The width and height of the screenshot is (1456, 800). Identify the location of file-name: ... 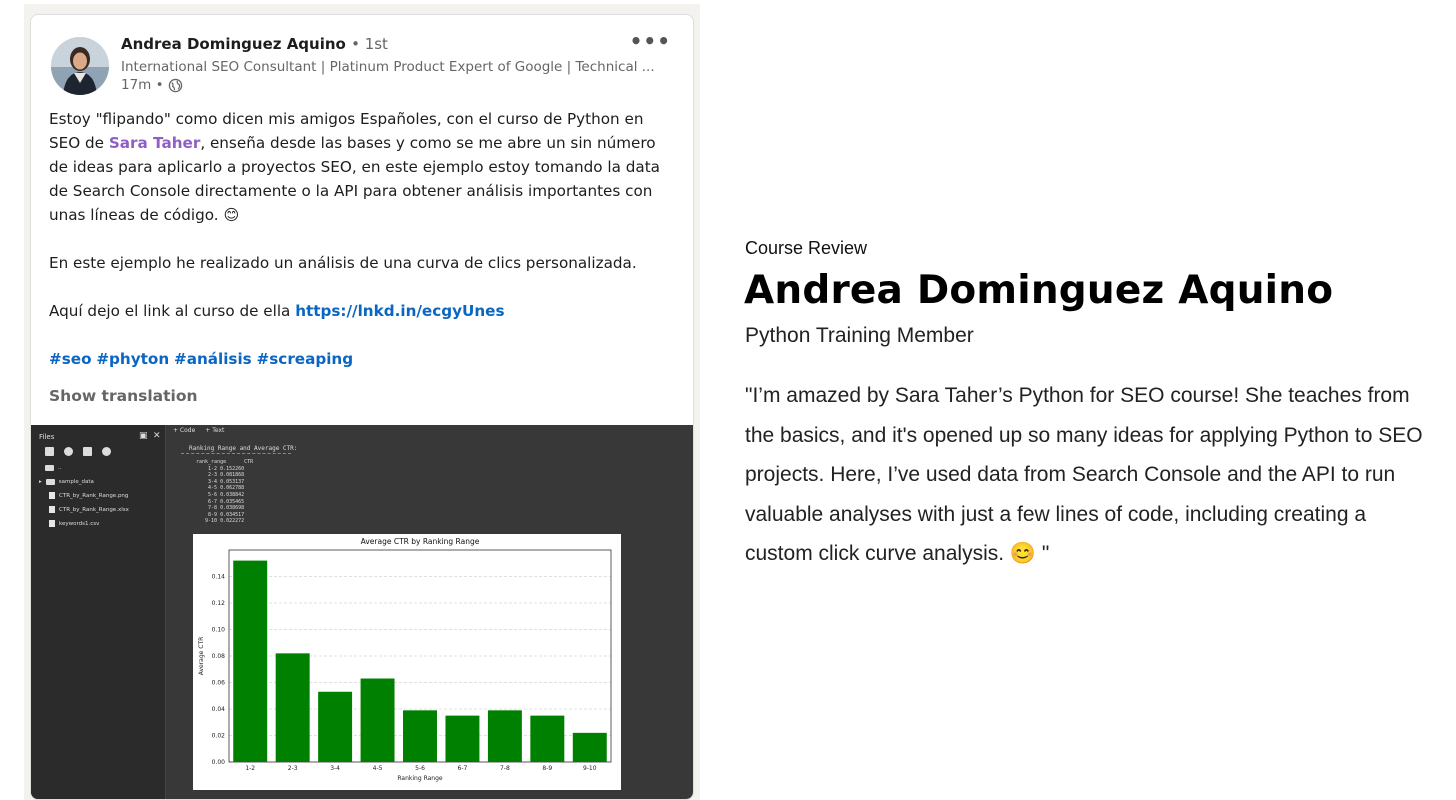
(60, 468).